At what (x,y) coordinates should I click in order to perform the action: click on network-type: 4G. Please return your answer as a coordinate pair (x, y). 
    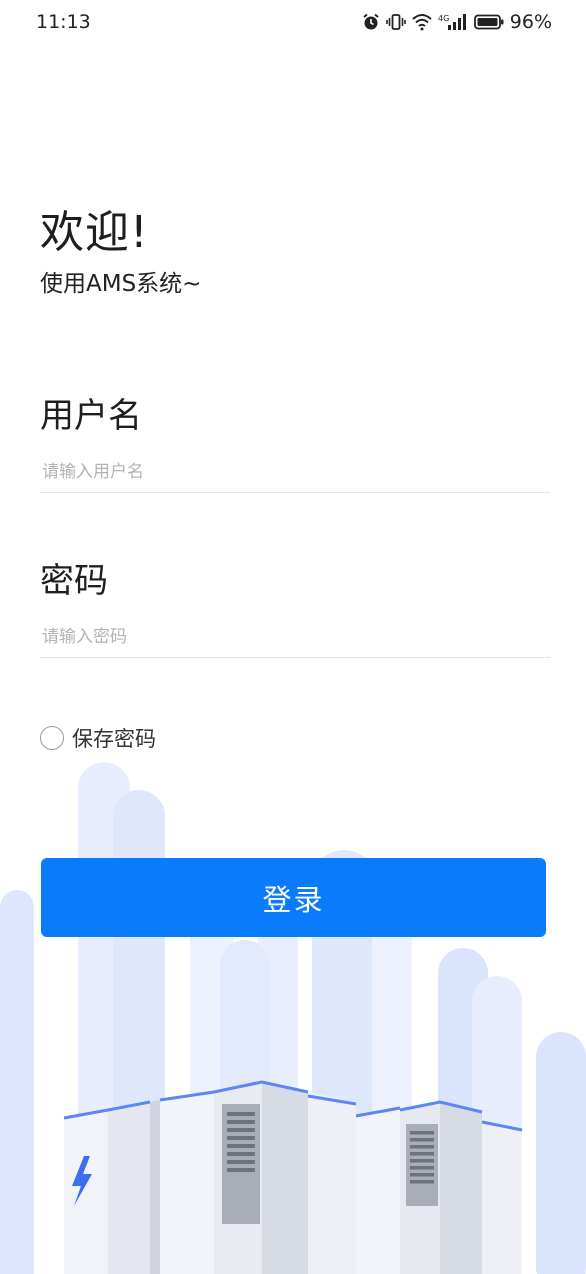
    Looking at the image, I should click on (443, 18).